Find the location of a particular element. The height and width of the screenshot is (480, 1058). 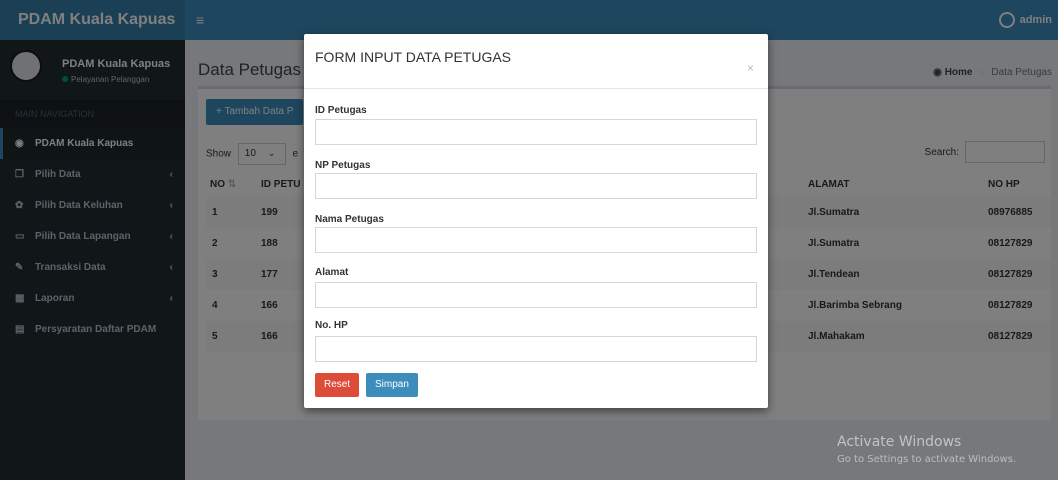

reset-button: Reset is located at coordinates (337, 385).